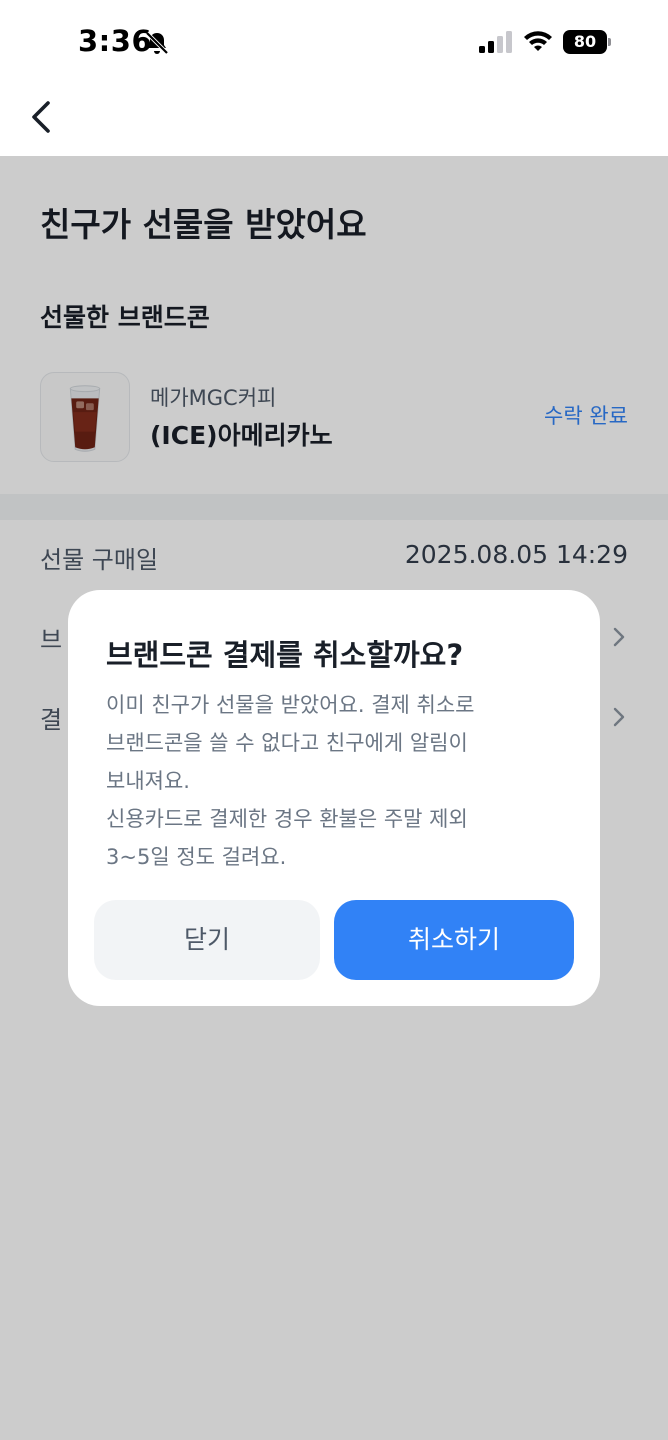 Image resolution: width=668 pixels, height=1440 pixels. I want to click on dialog-body-line: 신용카드로 결제한 경우 환불은 주말 제외, so click(287, 819).